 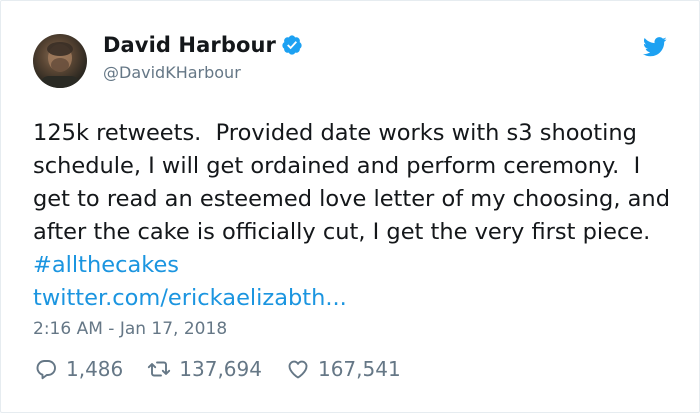 I want to click on like-count: 167,541, so click(x=359, y=369).